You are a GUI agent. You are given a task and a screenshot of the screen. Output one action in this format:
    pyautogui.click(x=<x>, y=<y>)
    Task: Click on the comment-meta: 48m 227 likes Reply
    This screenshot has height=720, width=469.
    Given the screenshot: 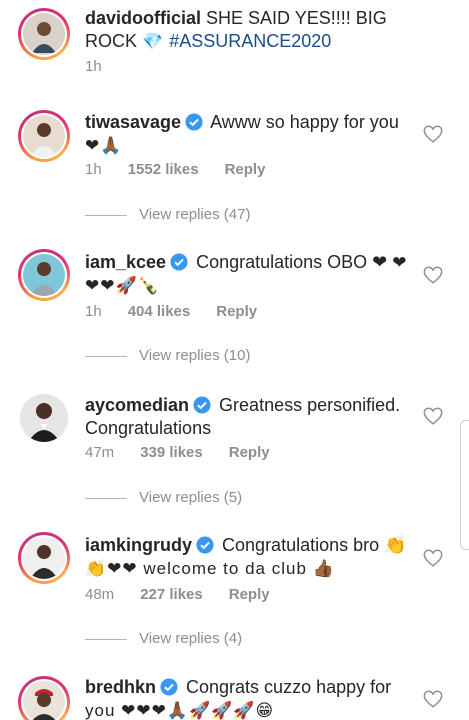 What is the action you would take?
    pyautogui.click(x=177, y=595)
    